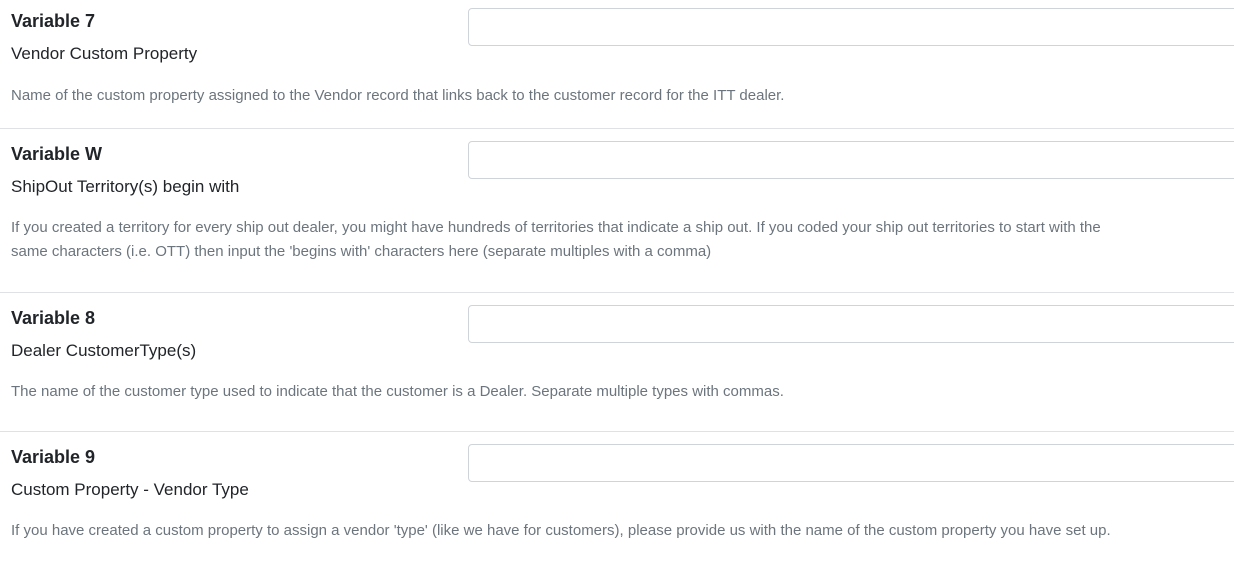  I want to click on variable-subtitle: Custom Property - Vendor Type, so click(130, 489).